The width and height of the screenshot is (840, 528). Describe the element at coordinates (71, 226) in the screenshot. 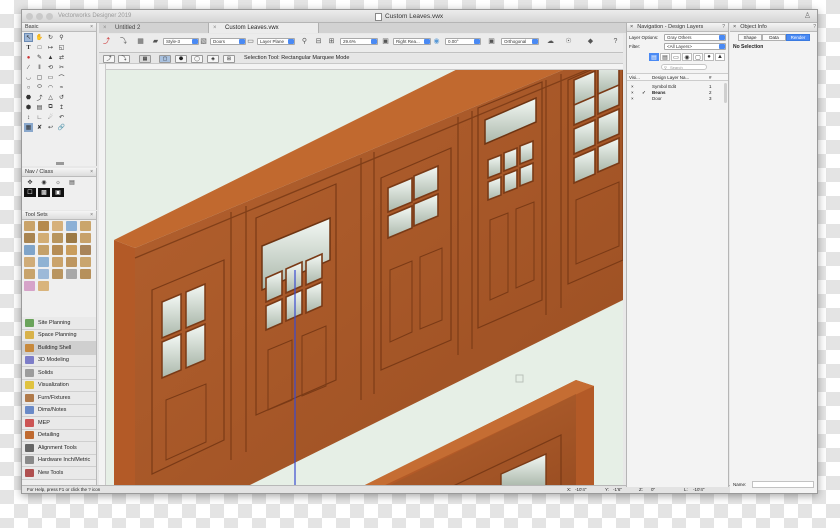

I see `window-tool-icon` at that location.